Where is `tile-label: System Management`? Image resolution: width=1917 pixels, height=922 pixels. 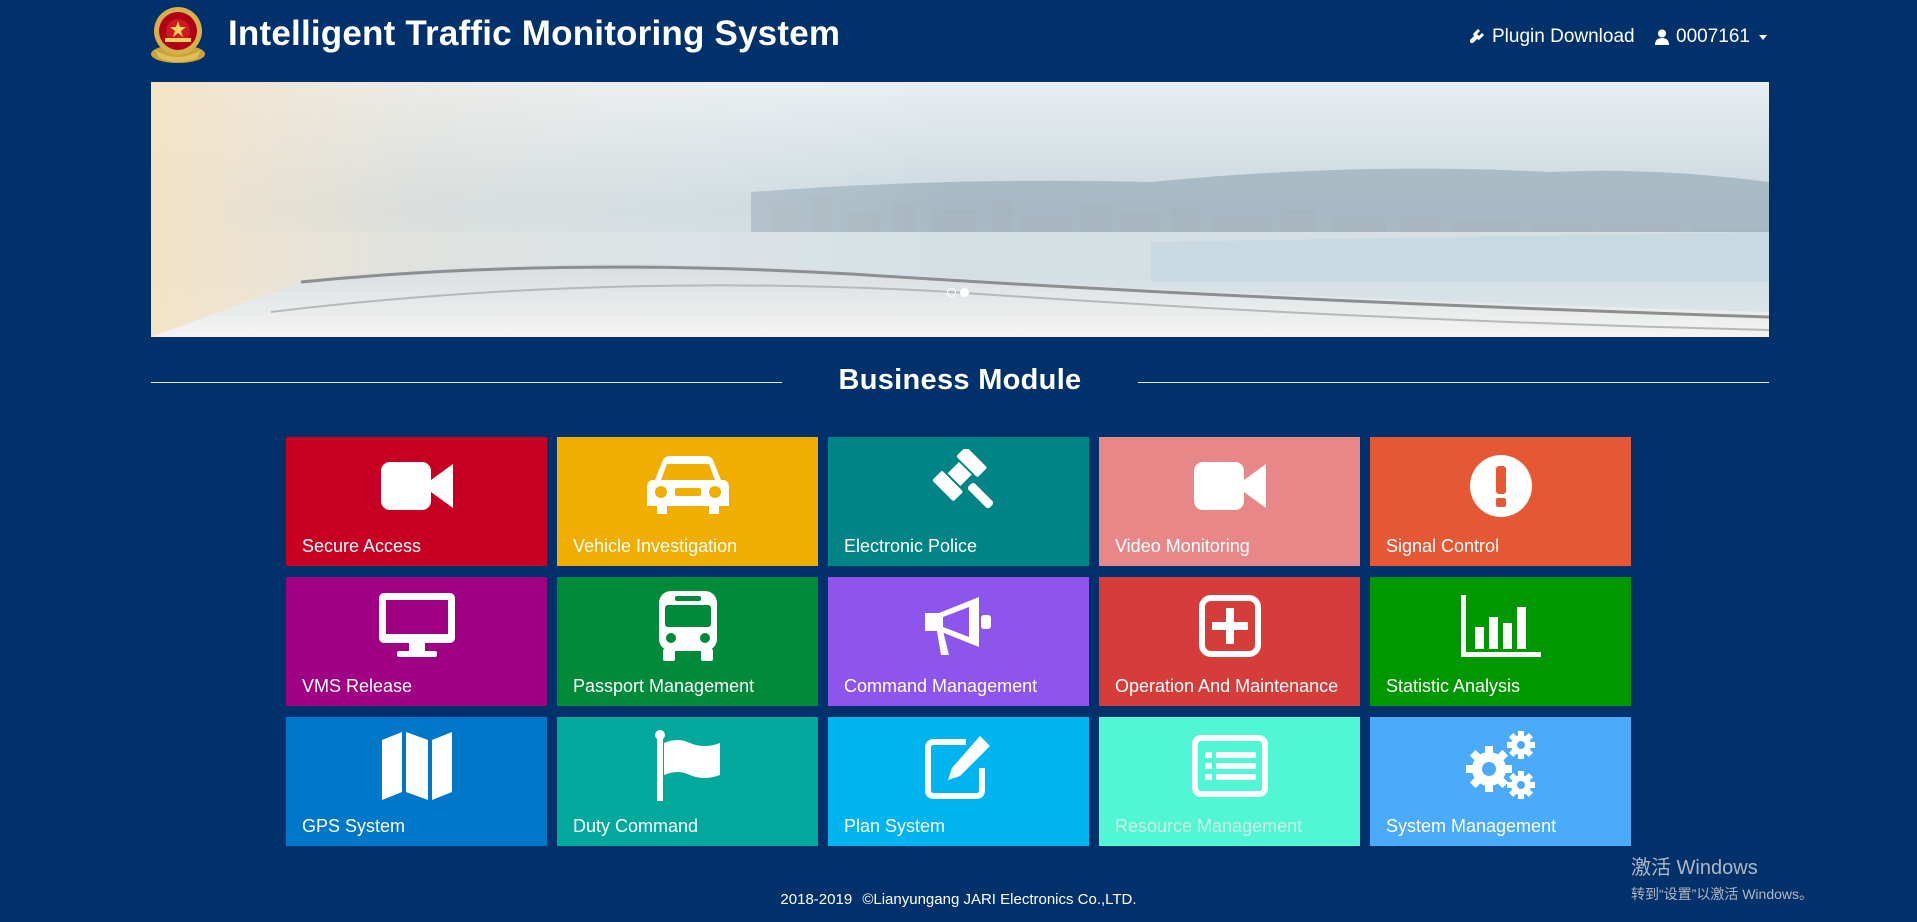
tile-label: System Management is located at coordinates (1471, 826).